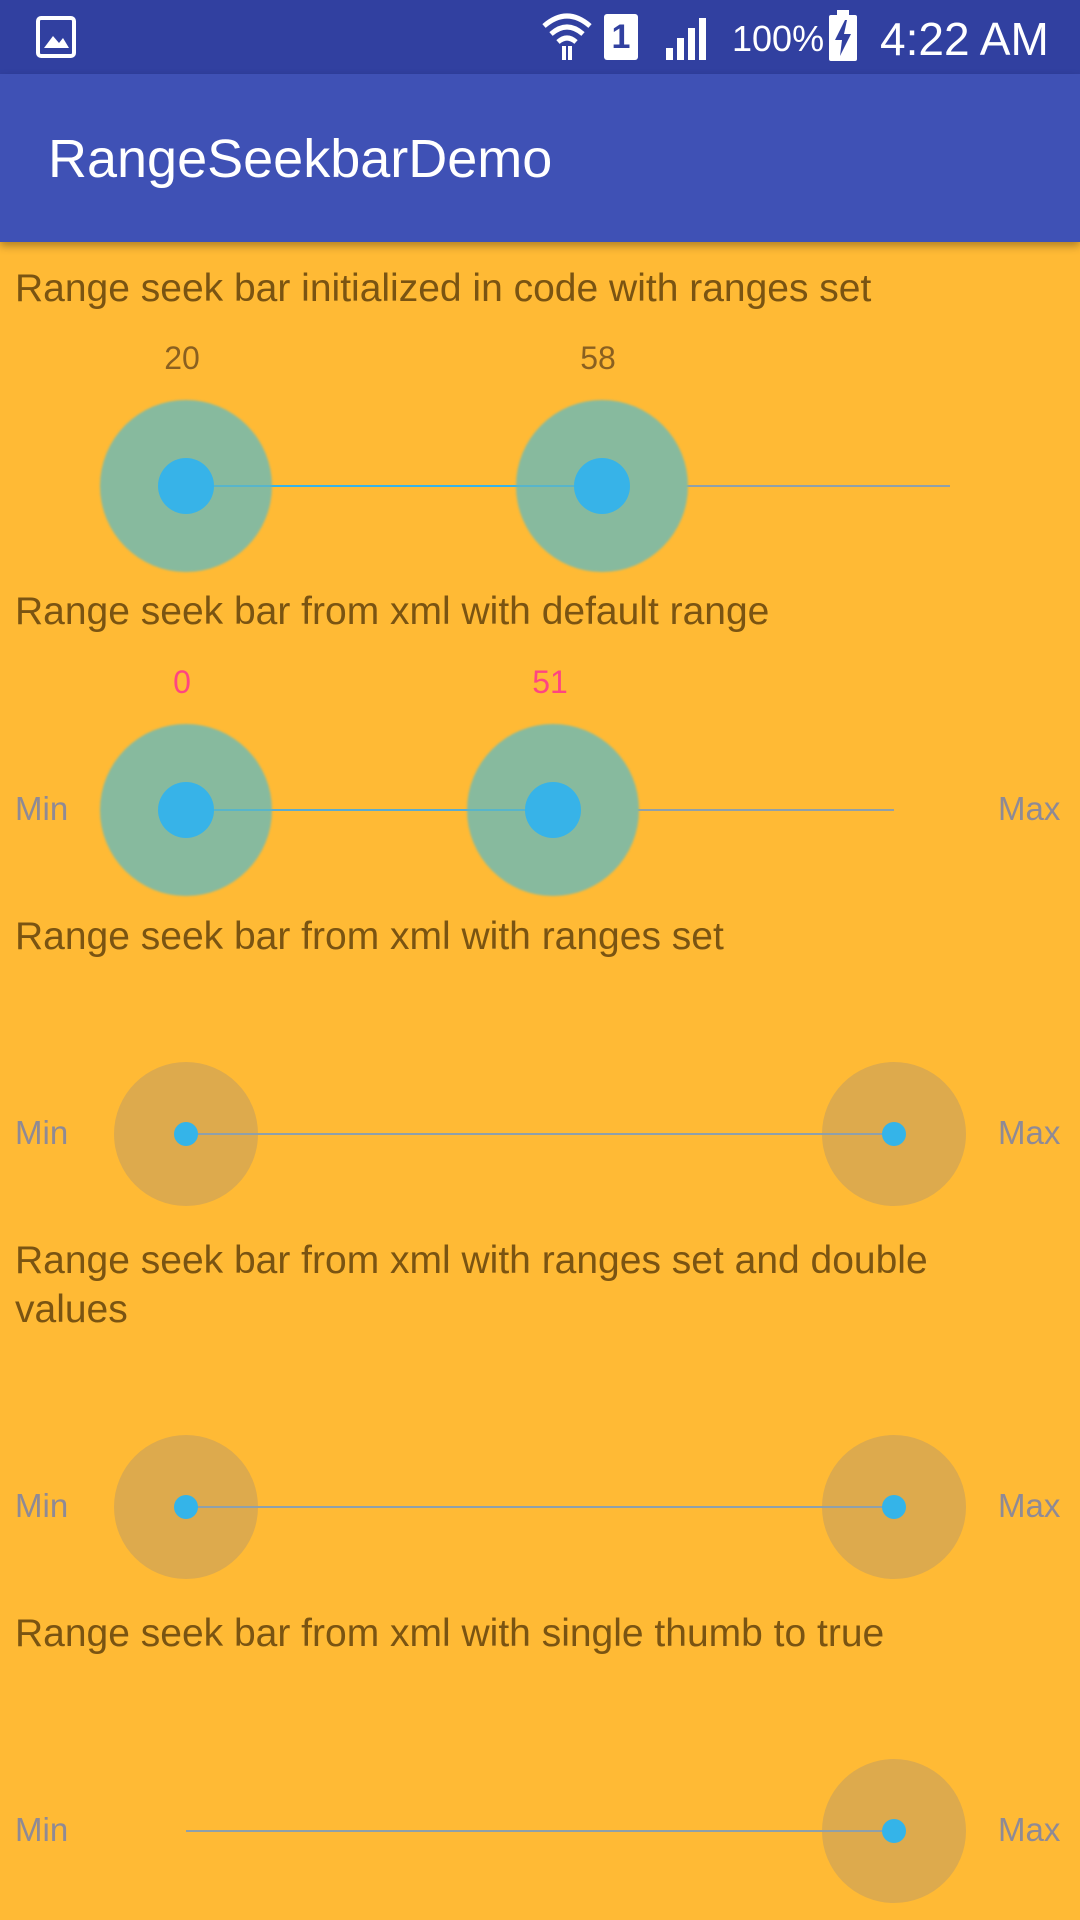  What do you see at coordinates (894, 1134) in the screenshot?
I see `section-3-max-thumb` at bounding box center [894, 1134].